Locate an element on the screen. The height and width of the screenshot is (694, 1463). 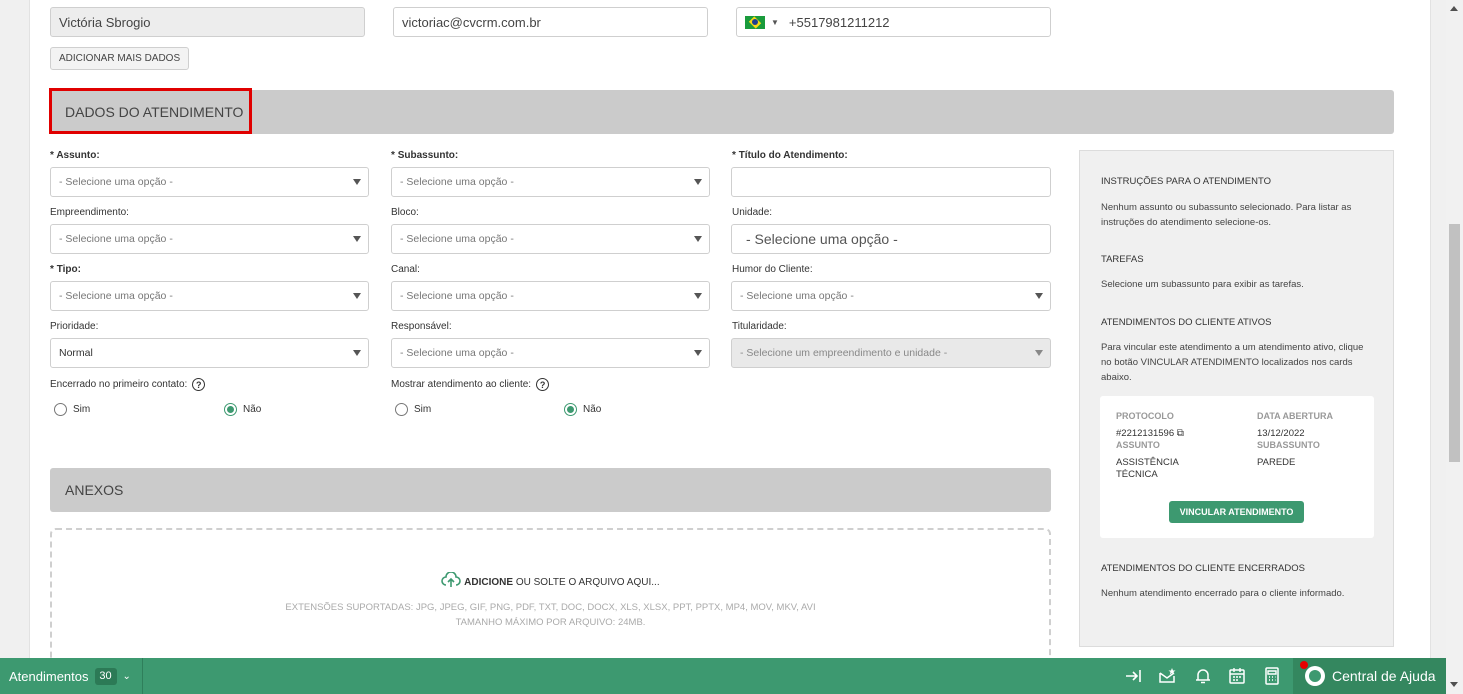
name-value: Victória Sbrogio is located at coordinates (105, 22).